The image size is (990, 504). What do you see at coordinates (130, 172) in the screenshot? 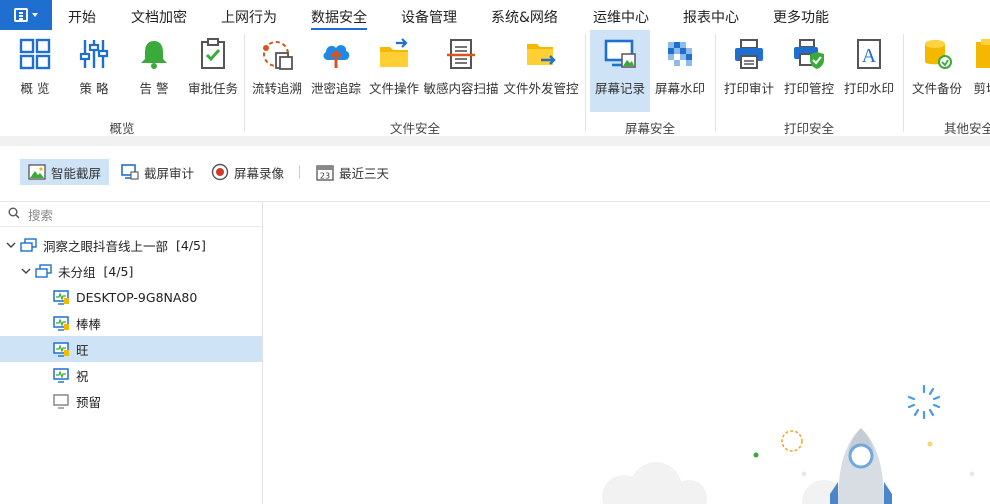
I see `screen-capture-icon` at bounding box center [130, 172].